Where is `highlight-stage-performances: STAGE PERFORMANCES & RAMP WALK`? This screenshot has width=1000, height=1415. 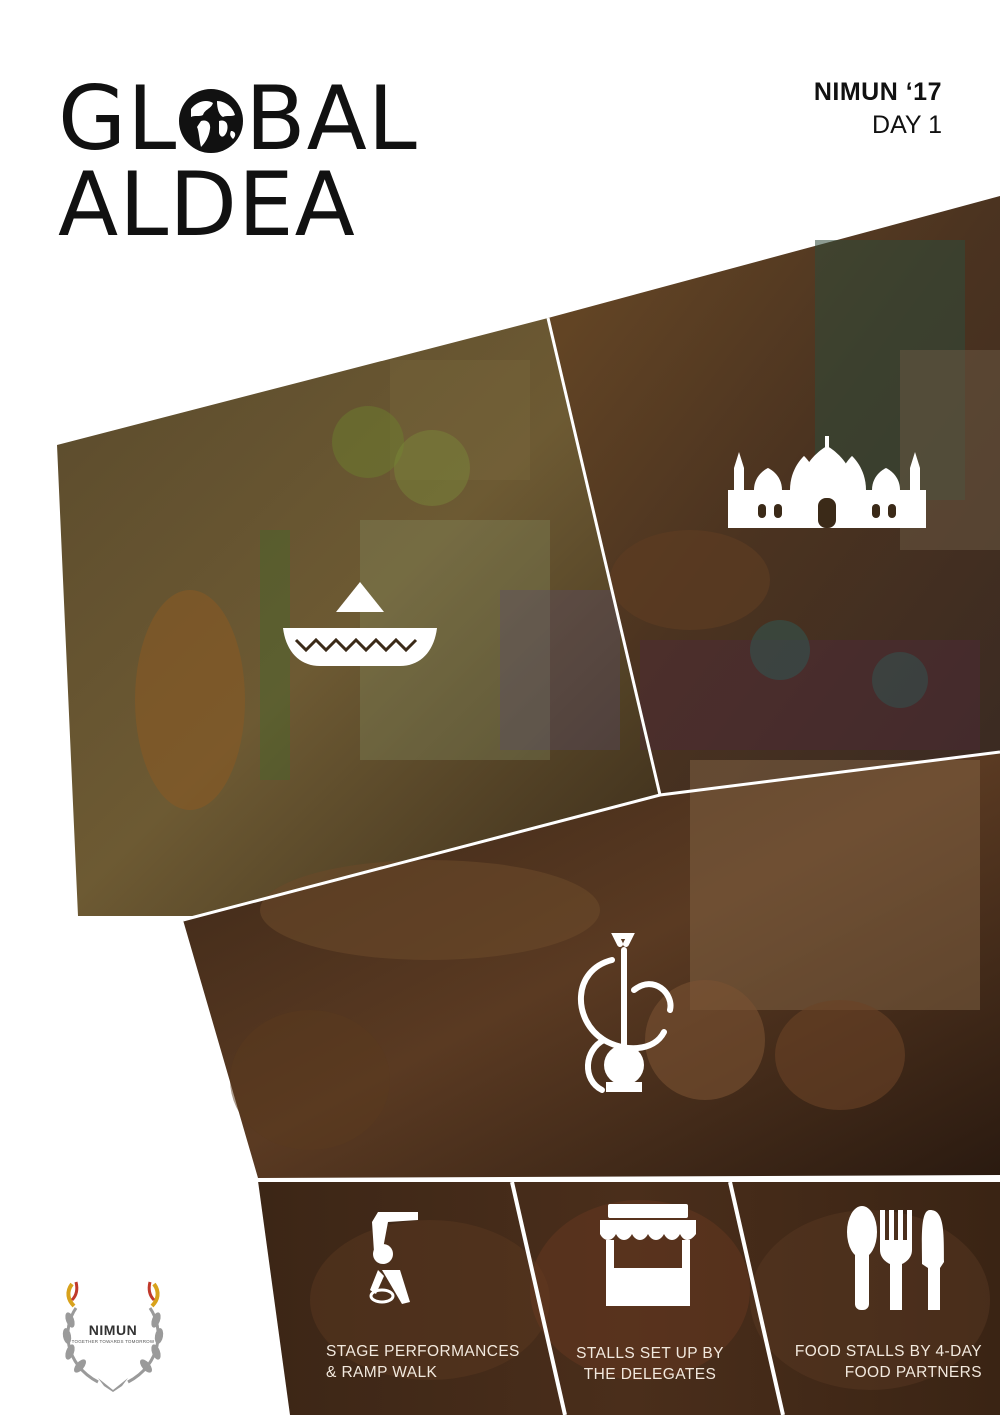 highlight-stage-performances: STAGE PERFORMANCES & RAMP WALK is located at coordinates (423, 1362).